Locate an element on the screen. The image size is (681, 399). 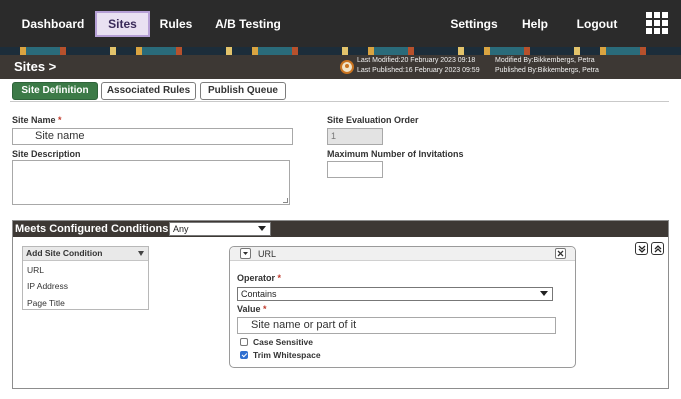
eval-order-label: Site Evaluation Order is located at coordinates (373, 120).